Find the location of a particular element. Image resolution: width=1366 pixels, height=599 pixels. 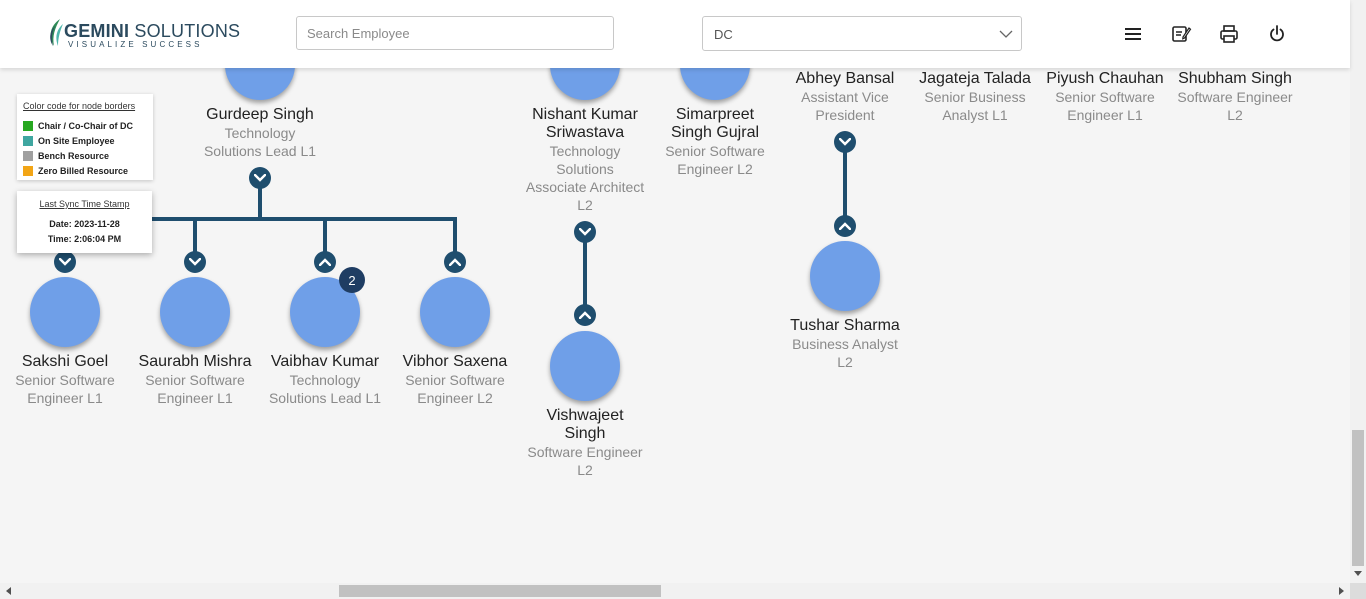

sync-time: Time: 2:06:04 PM is located at coordinates (84, 239).